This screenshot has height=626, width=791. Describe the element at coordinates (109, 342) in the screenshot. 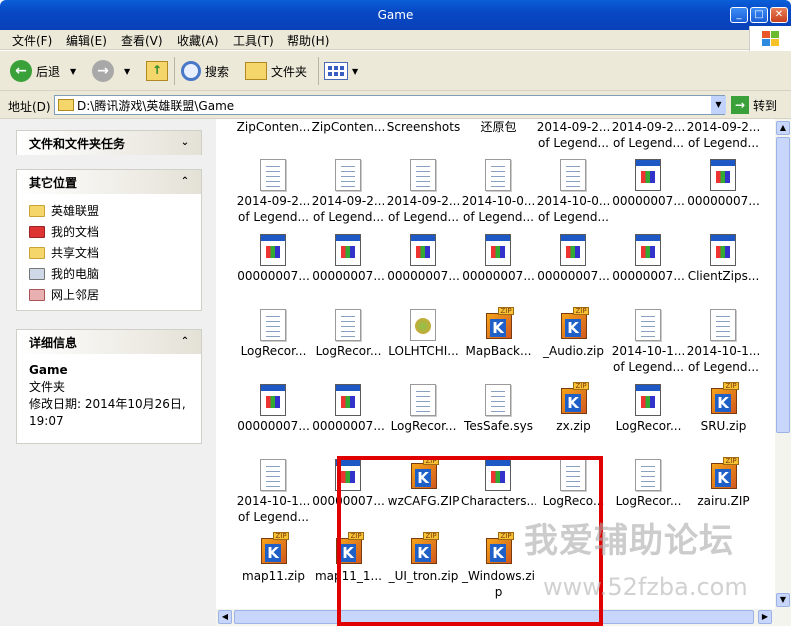

I see `details-header: 详细信息 ⌃` at that location.